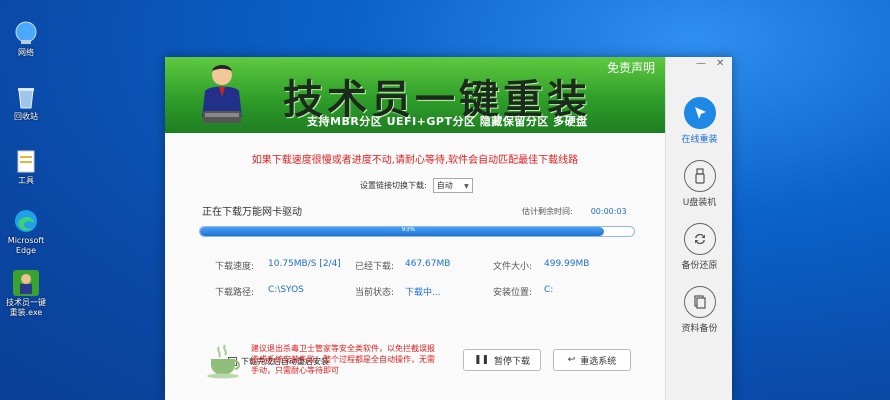 The height and width of the screenshot is (400, 890). Describe the element at coordinates (304, 264) in the screenshot. I see `speed-value: 10.75MB/S [2/4]` at that location.